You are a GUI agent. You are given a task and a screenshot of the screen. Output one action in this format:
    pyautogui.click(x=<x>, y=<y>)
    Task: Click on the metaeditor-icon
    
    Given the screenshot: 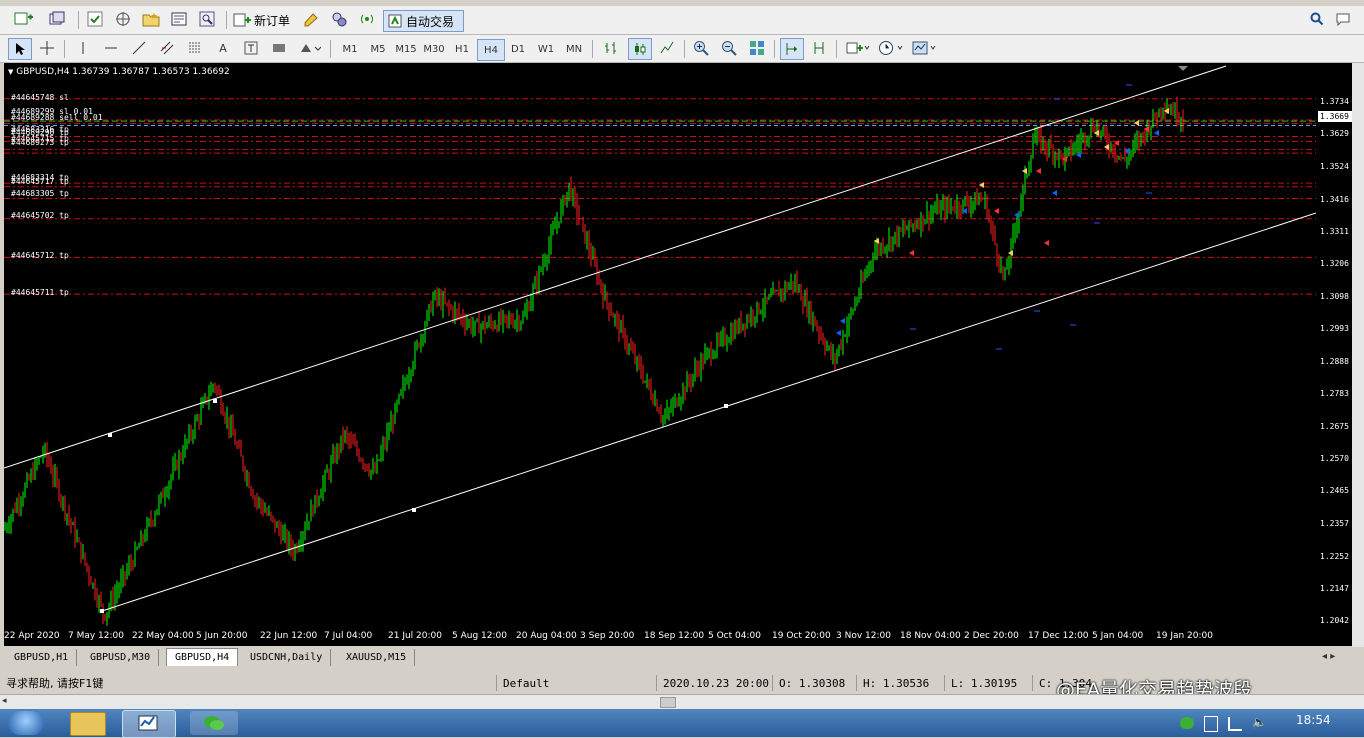 What is the action you would take?
    pyautogui.click(x=311, y=19)
    